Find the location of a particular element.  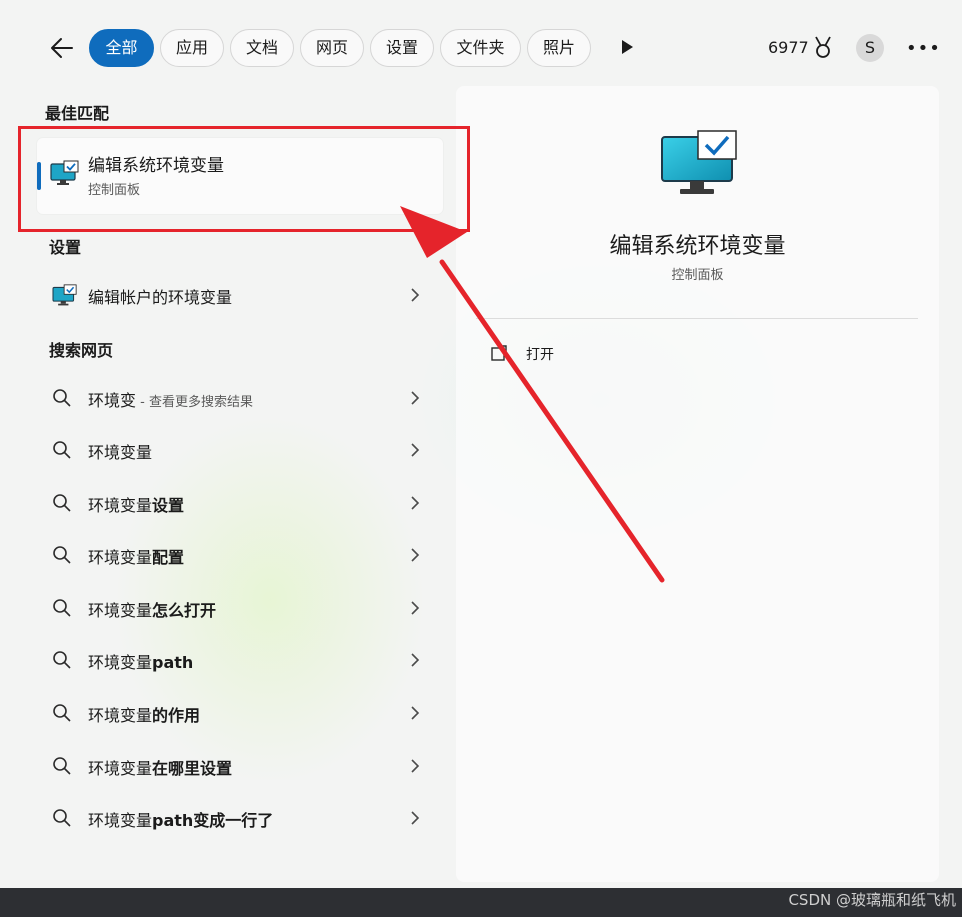

divider is located at coordinates (697, 318).